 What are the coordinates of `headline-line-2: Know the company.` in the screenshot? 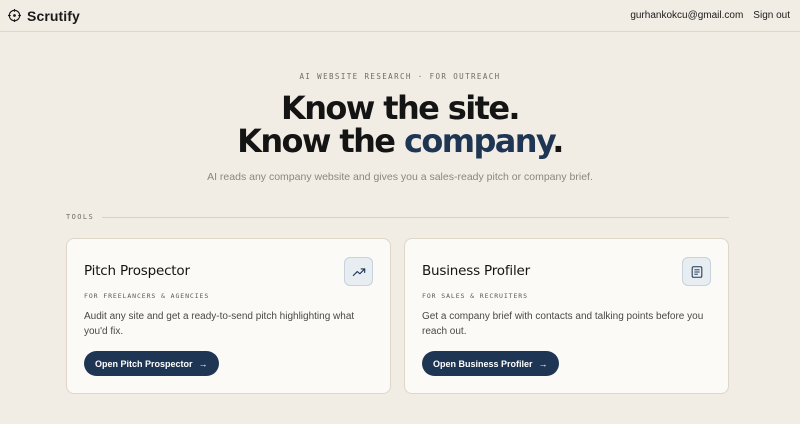 It's located at (400, 141).